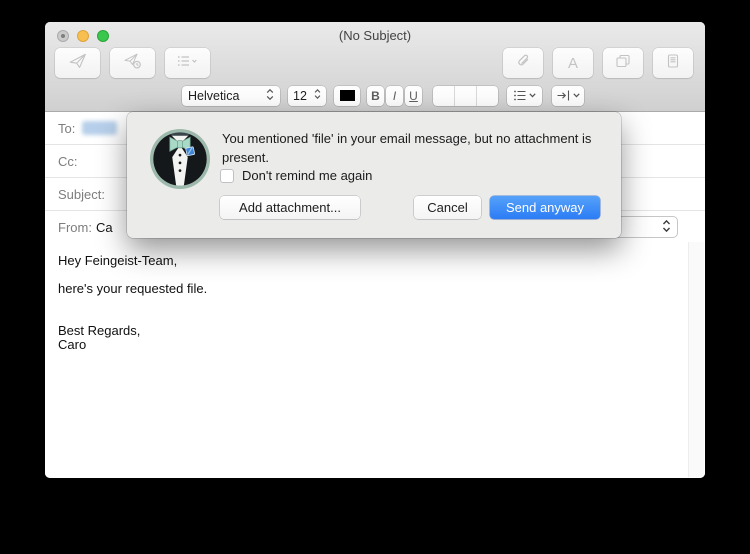 This screenshot has height=554, width=750. I want to click on from-label: From:, so click(75, 227).